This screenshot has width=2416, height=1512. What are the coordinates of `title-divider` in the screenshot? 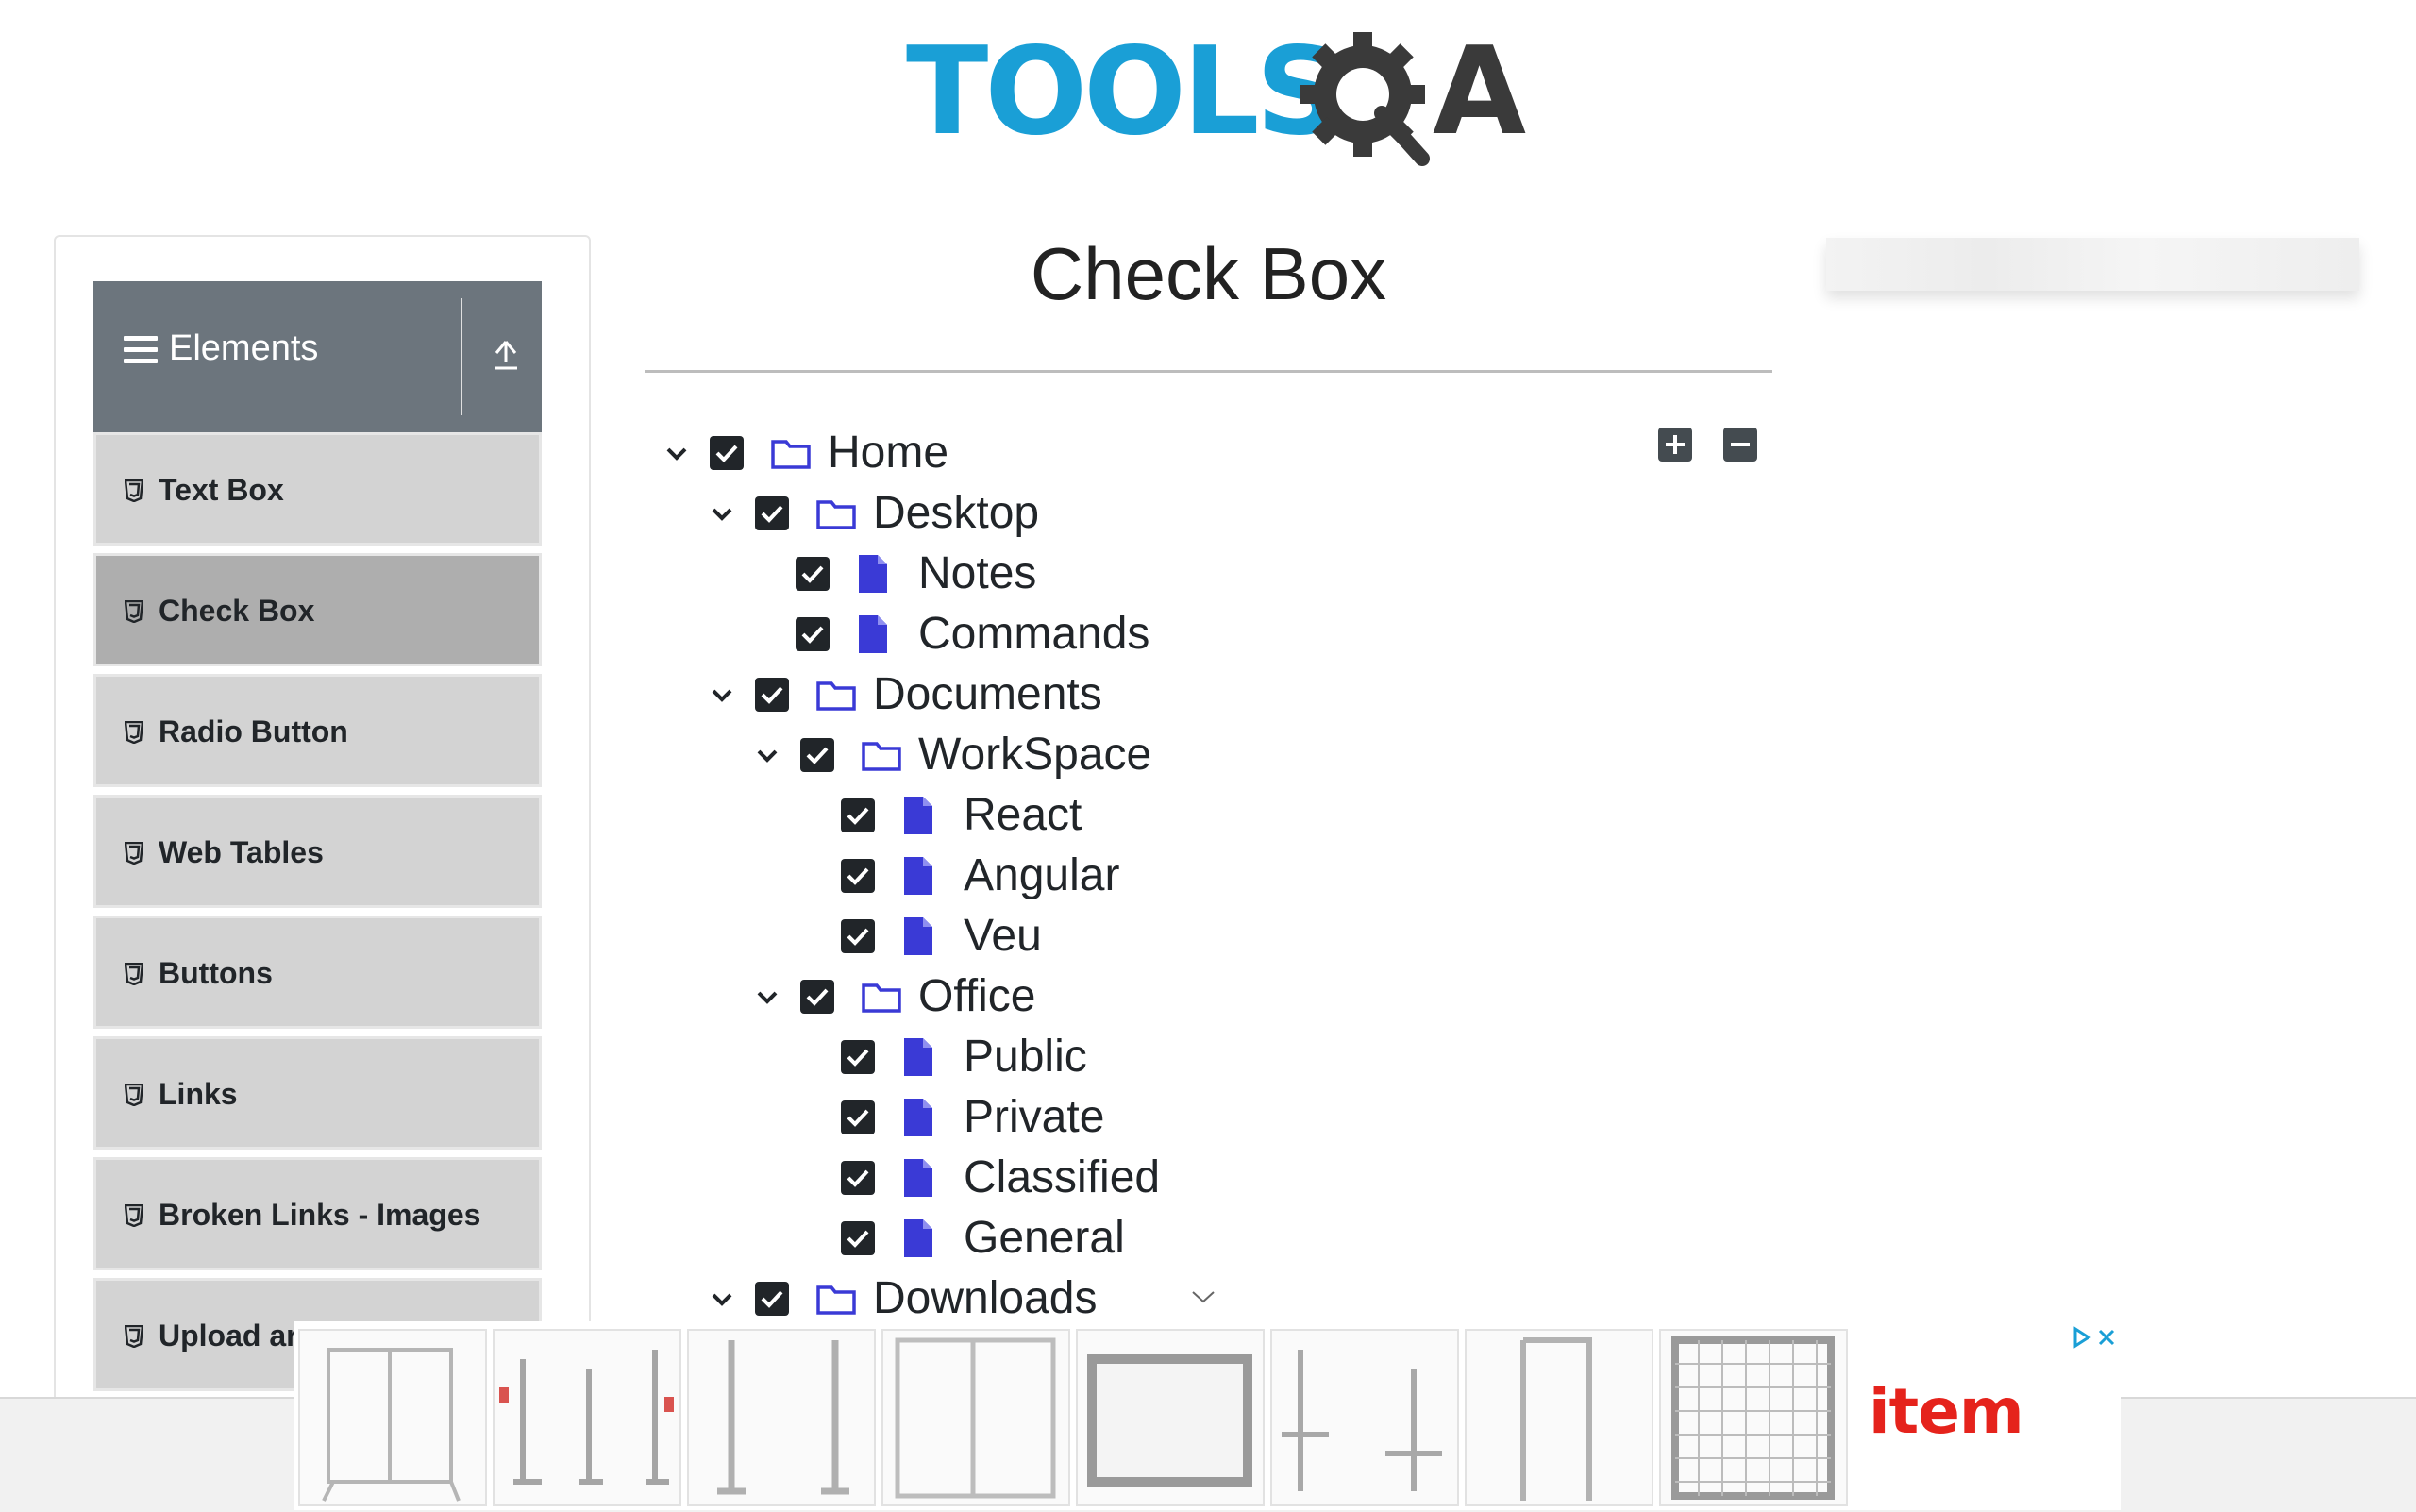 It's located at (1209, 371).